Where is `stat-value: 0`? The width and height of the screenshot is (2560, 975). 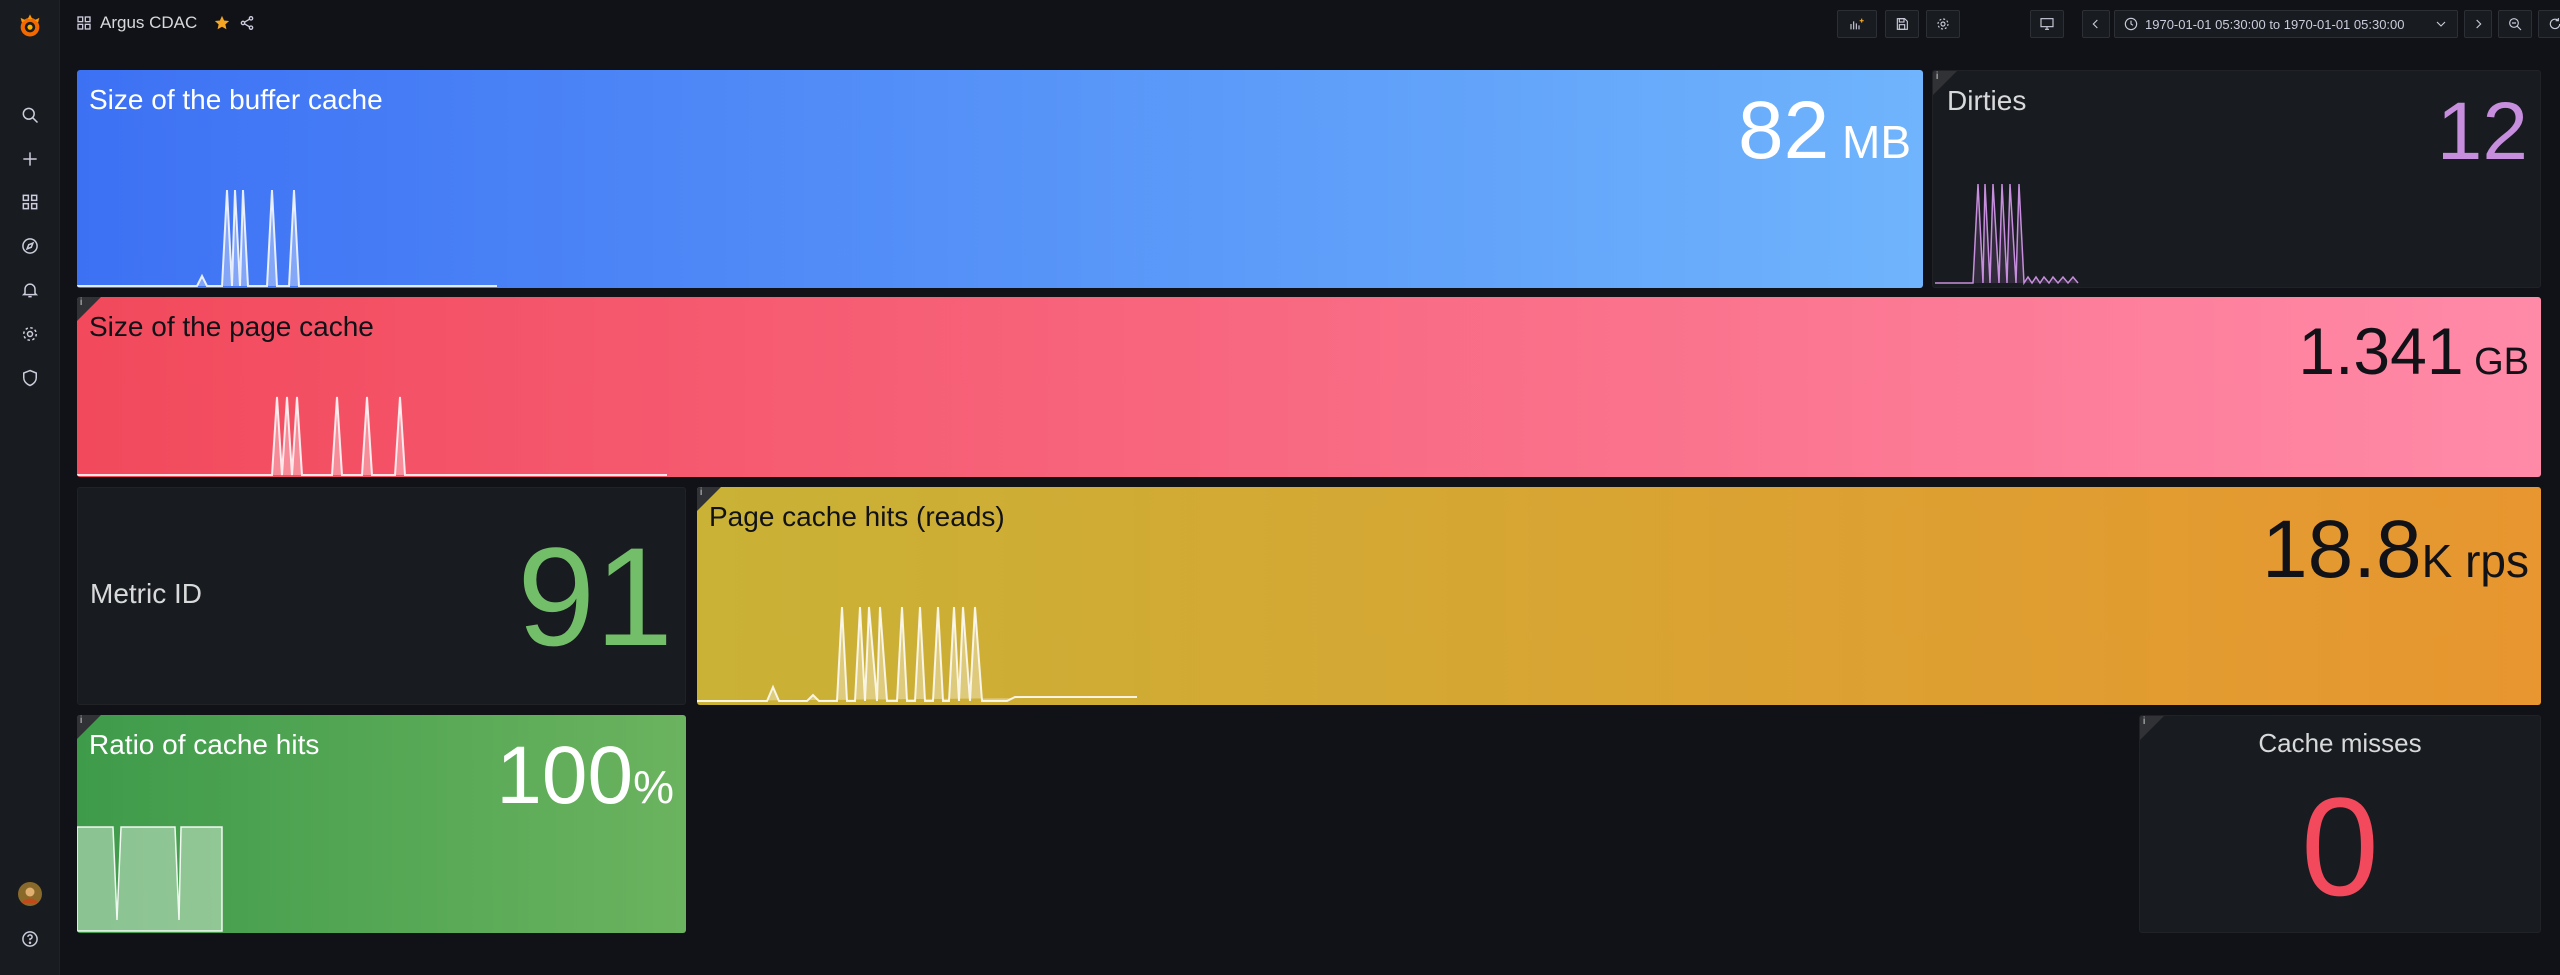
stat-value: 0 is located at coordinates (2340, 846).